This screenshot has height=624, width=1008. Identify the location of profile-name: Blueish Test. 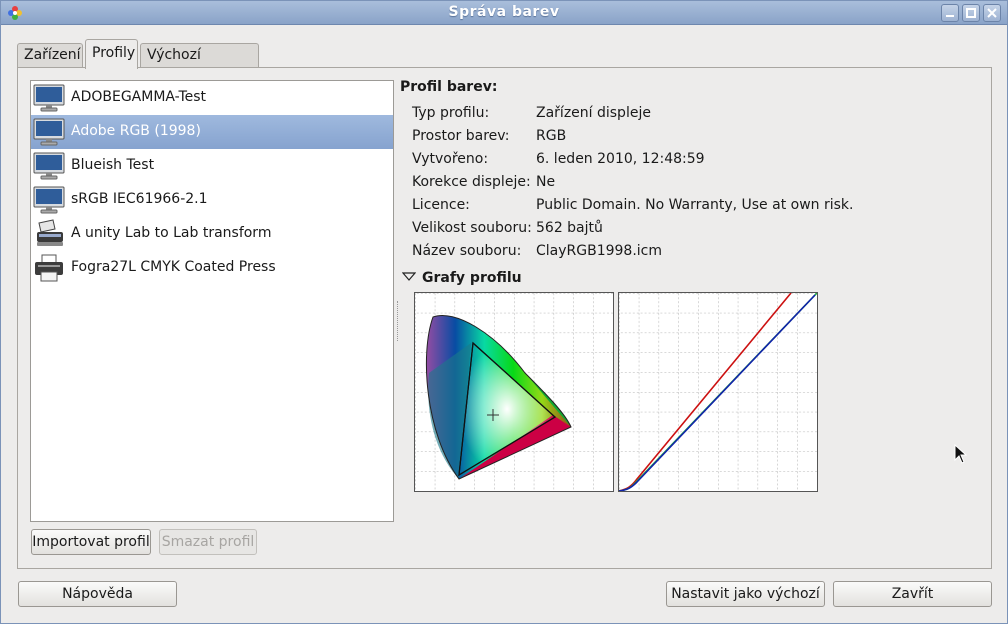
(113, 165).